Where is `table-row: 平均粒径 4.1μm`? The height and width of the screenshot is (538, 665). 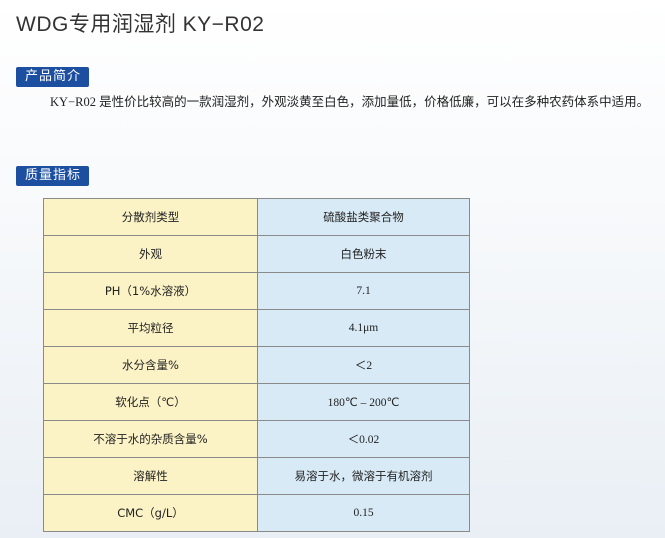
table-row: 平均粒径 4.1μm is located at coordinates (256, 328).